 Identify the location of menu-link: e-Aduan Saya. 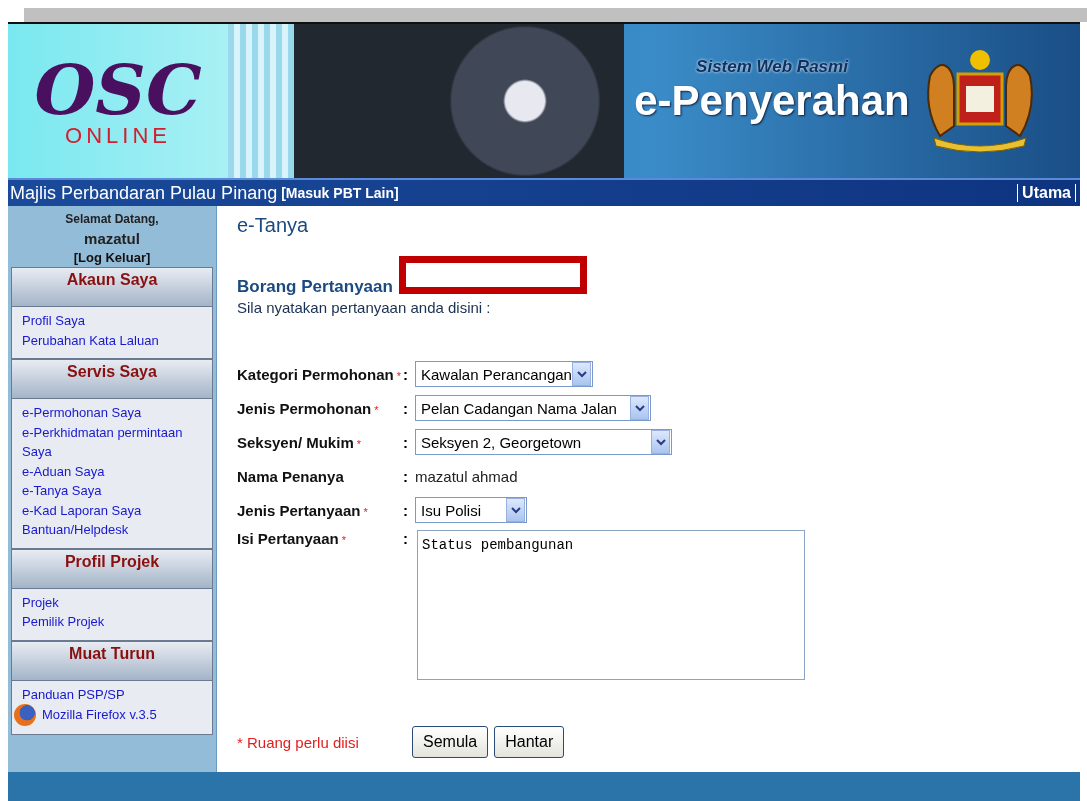
(112, 471).